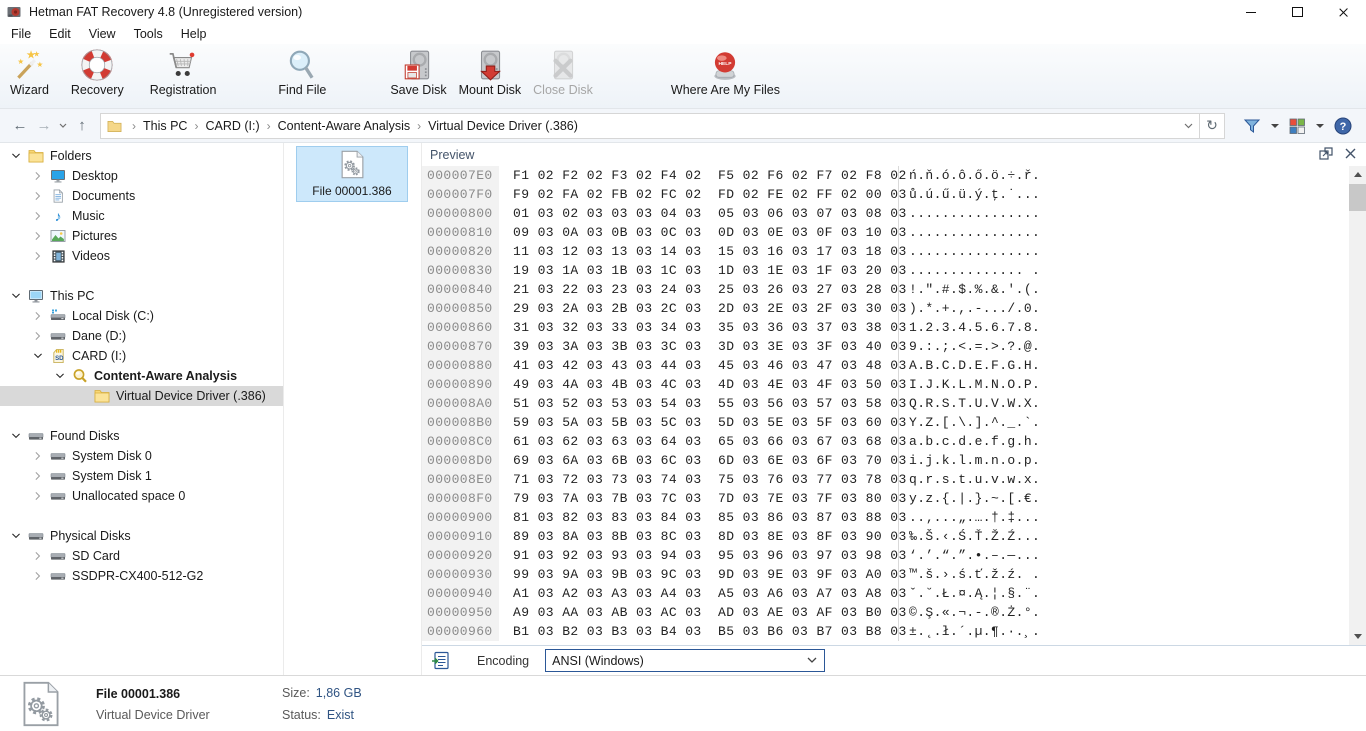 The image size is (1366, 731). What do you see at coordinates (894, 154) in the screenshot?
I see `preview-header: Preview` at bounding box center [894, 154].